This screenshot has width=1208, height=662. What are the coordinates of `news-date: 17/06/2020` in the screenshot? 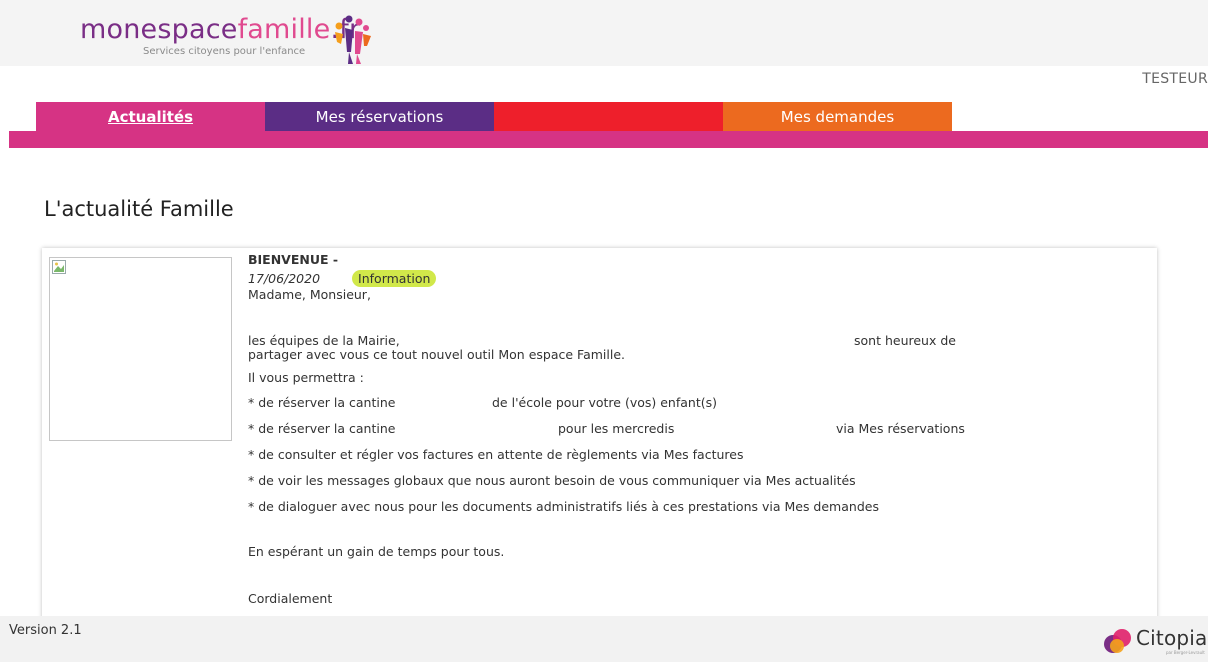 It's located at (284, 278).